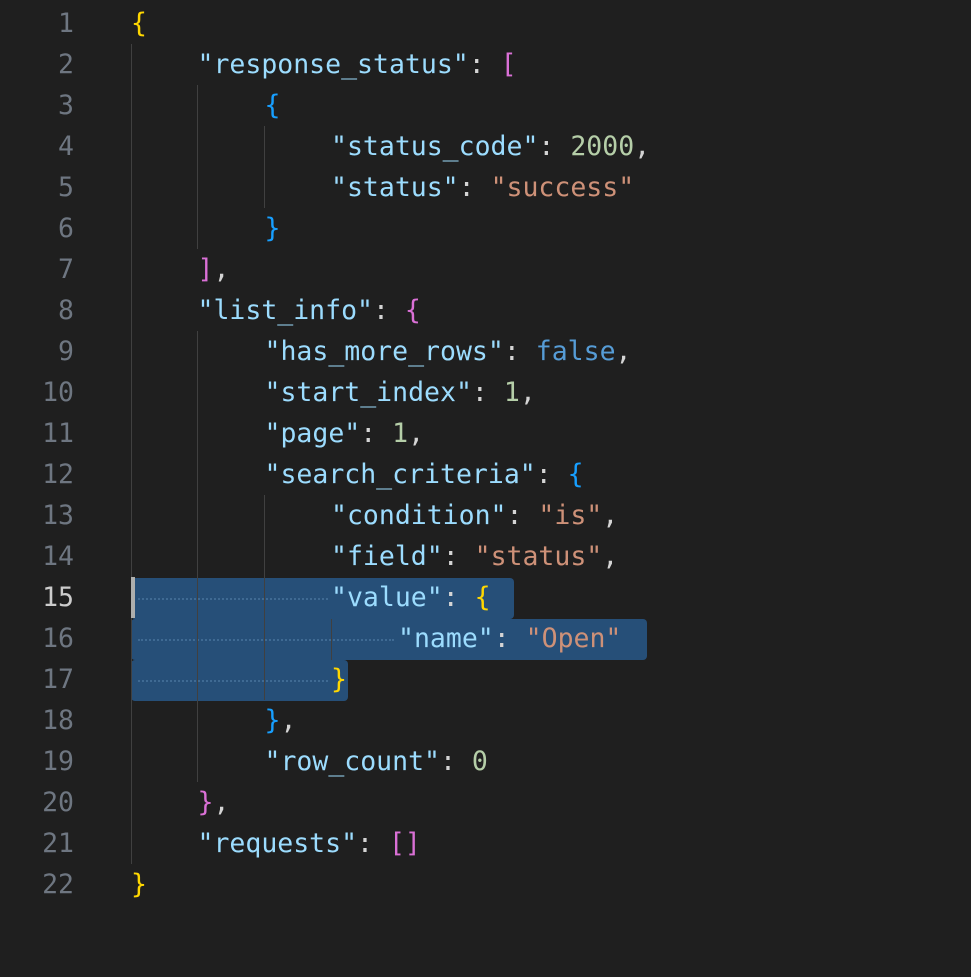 The height and width of the screenshot is (977, 971). I want to click on json-boolean: false, so click(575, 351).